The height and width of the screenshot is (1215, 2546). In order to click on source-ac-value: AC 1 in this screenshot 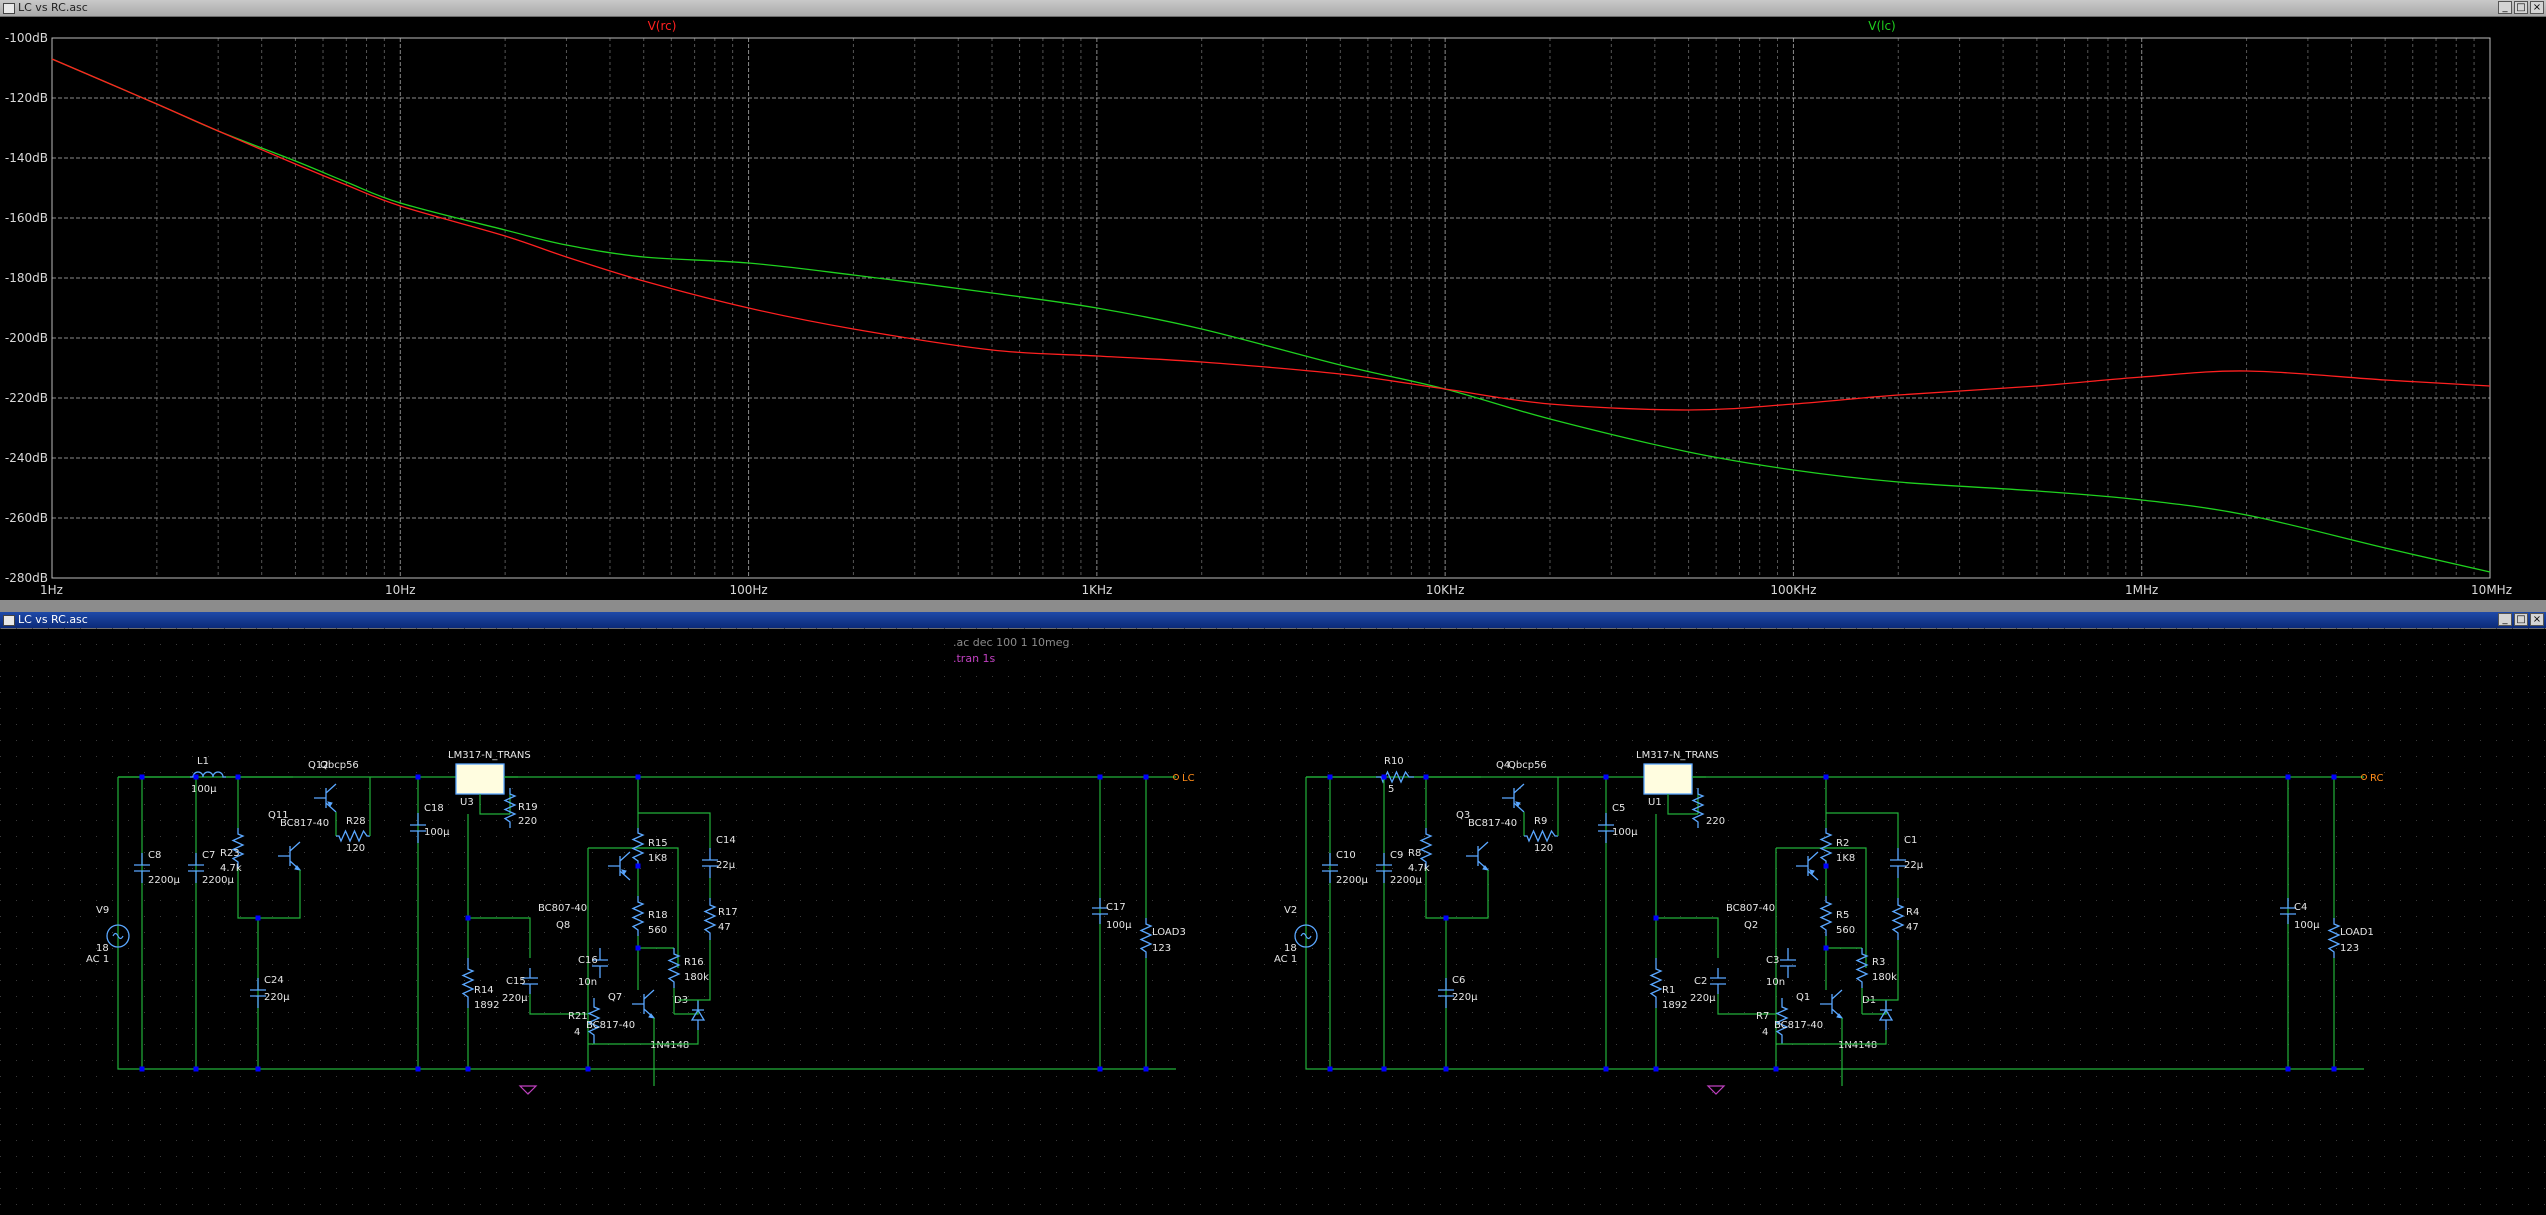, I will do `click(1285, 959)`.